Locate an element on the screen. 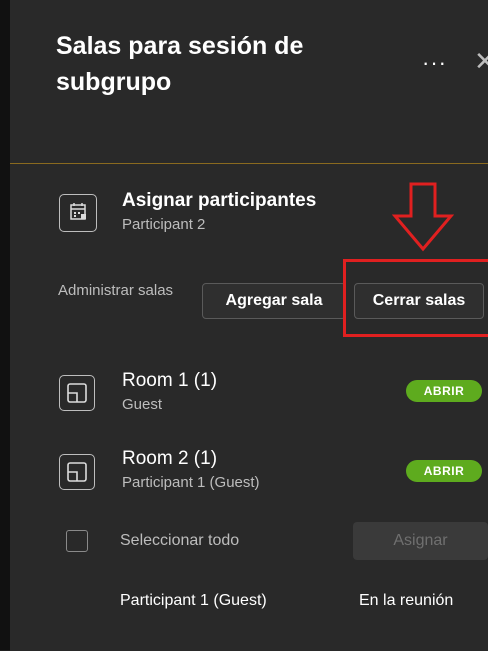  room-name: Room 2 (1) is located at coordinates (169, 459).